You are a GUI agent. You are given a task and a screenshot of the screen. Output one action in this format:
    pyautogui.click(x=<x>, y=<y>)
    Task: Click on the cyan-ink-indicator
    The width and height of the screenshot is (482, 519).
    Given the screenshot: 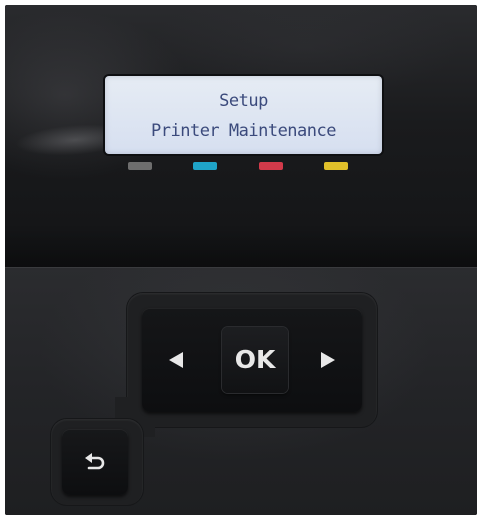 What is the action you would take?
    pyautogui.click(x=205, y=166)
    